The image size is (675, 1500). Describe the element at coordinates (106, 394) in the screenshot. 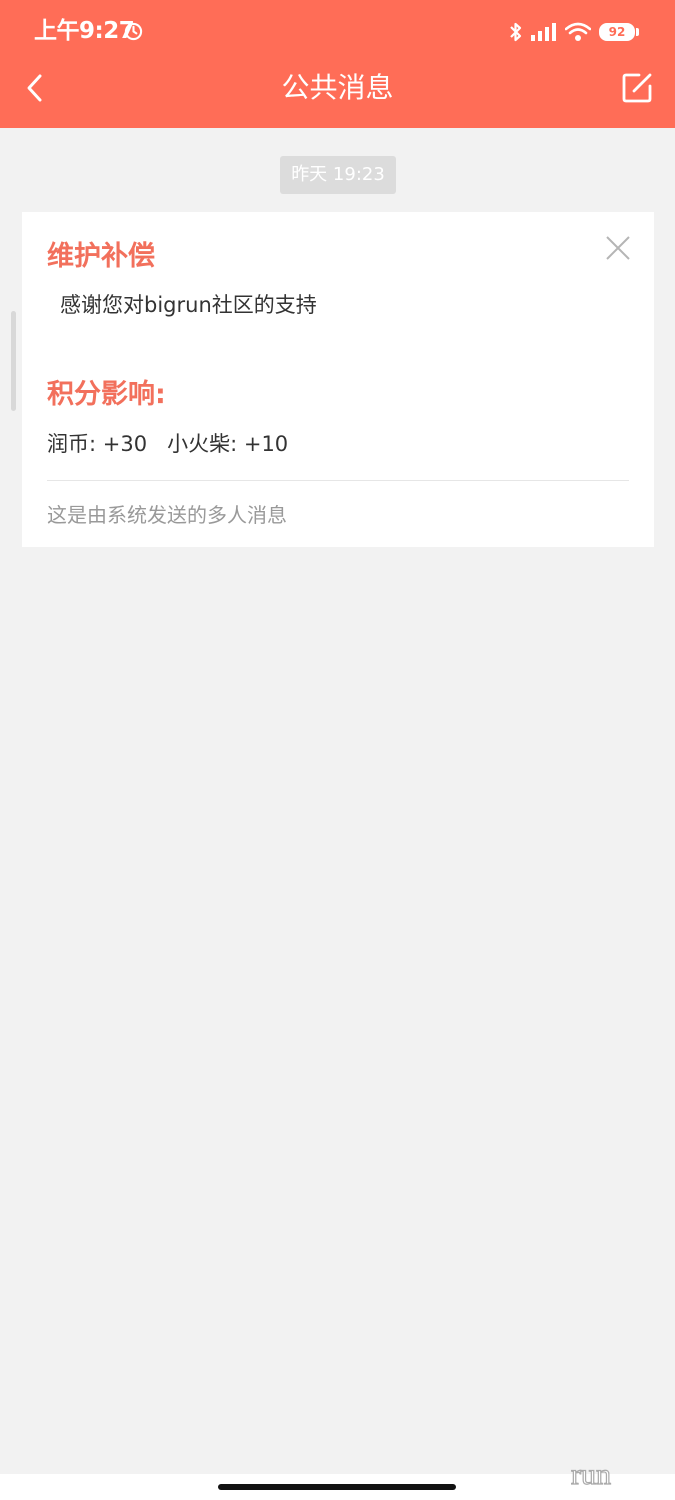

I see `points-heading: 积分影响:` at that location.